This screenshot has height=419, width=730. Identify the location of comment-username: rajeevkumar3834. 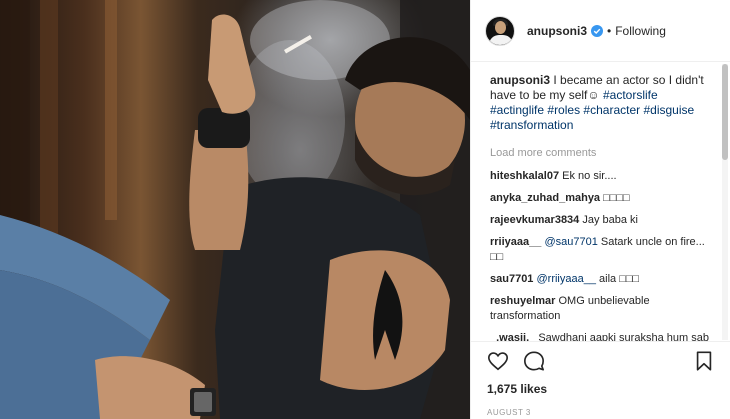
(534, 220).